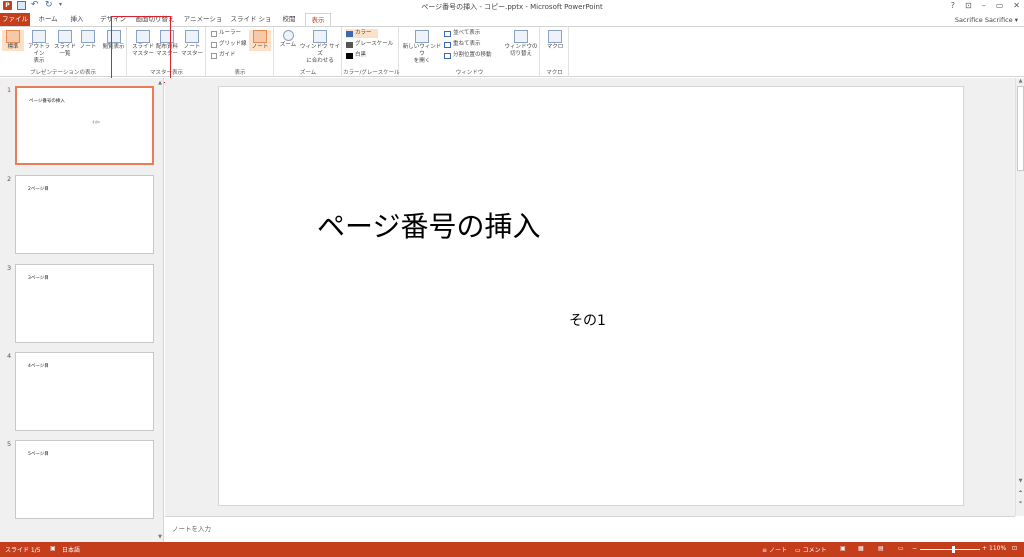 The image size is (1024, 557). Describe the element at coordinates (362, 33) in the screenshot. I see `color-button: カラー` at that location.